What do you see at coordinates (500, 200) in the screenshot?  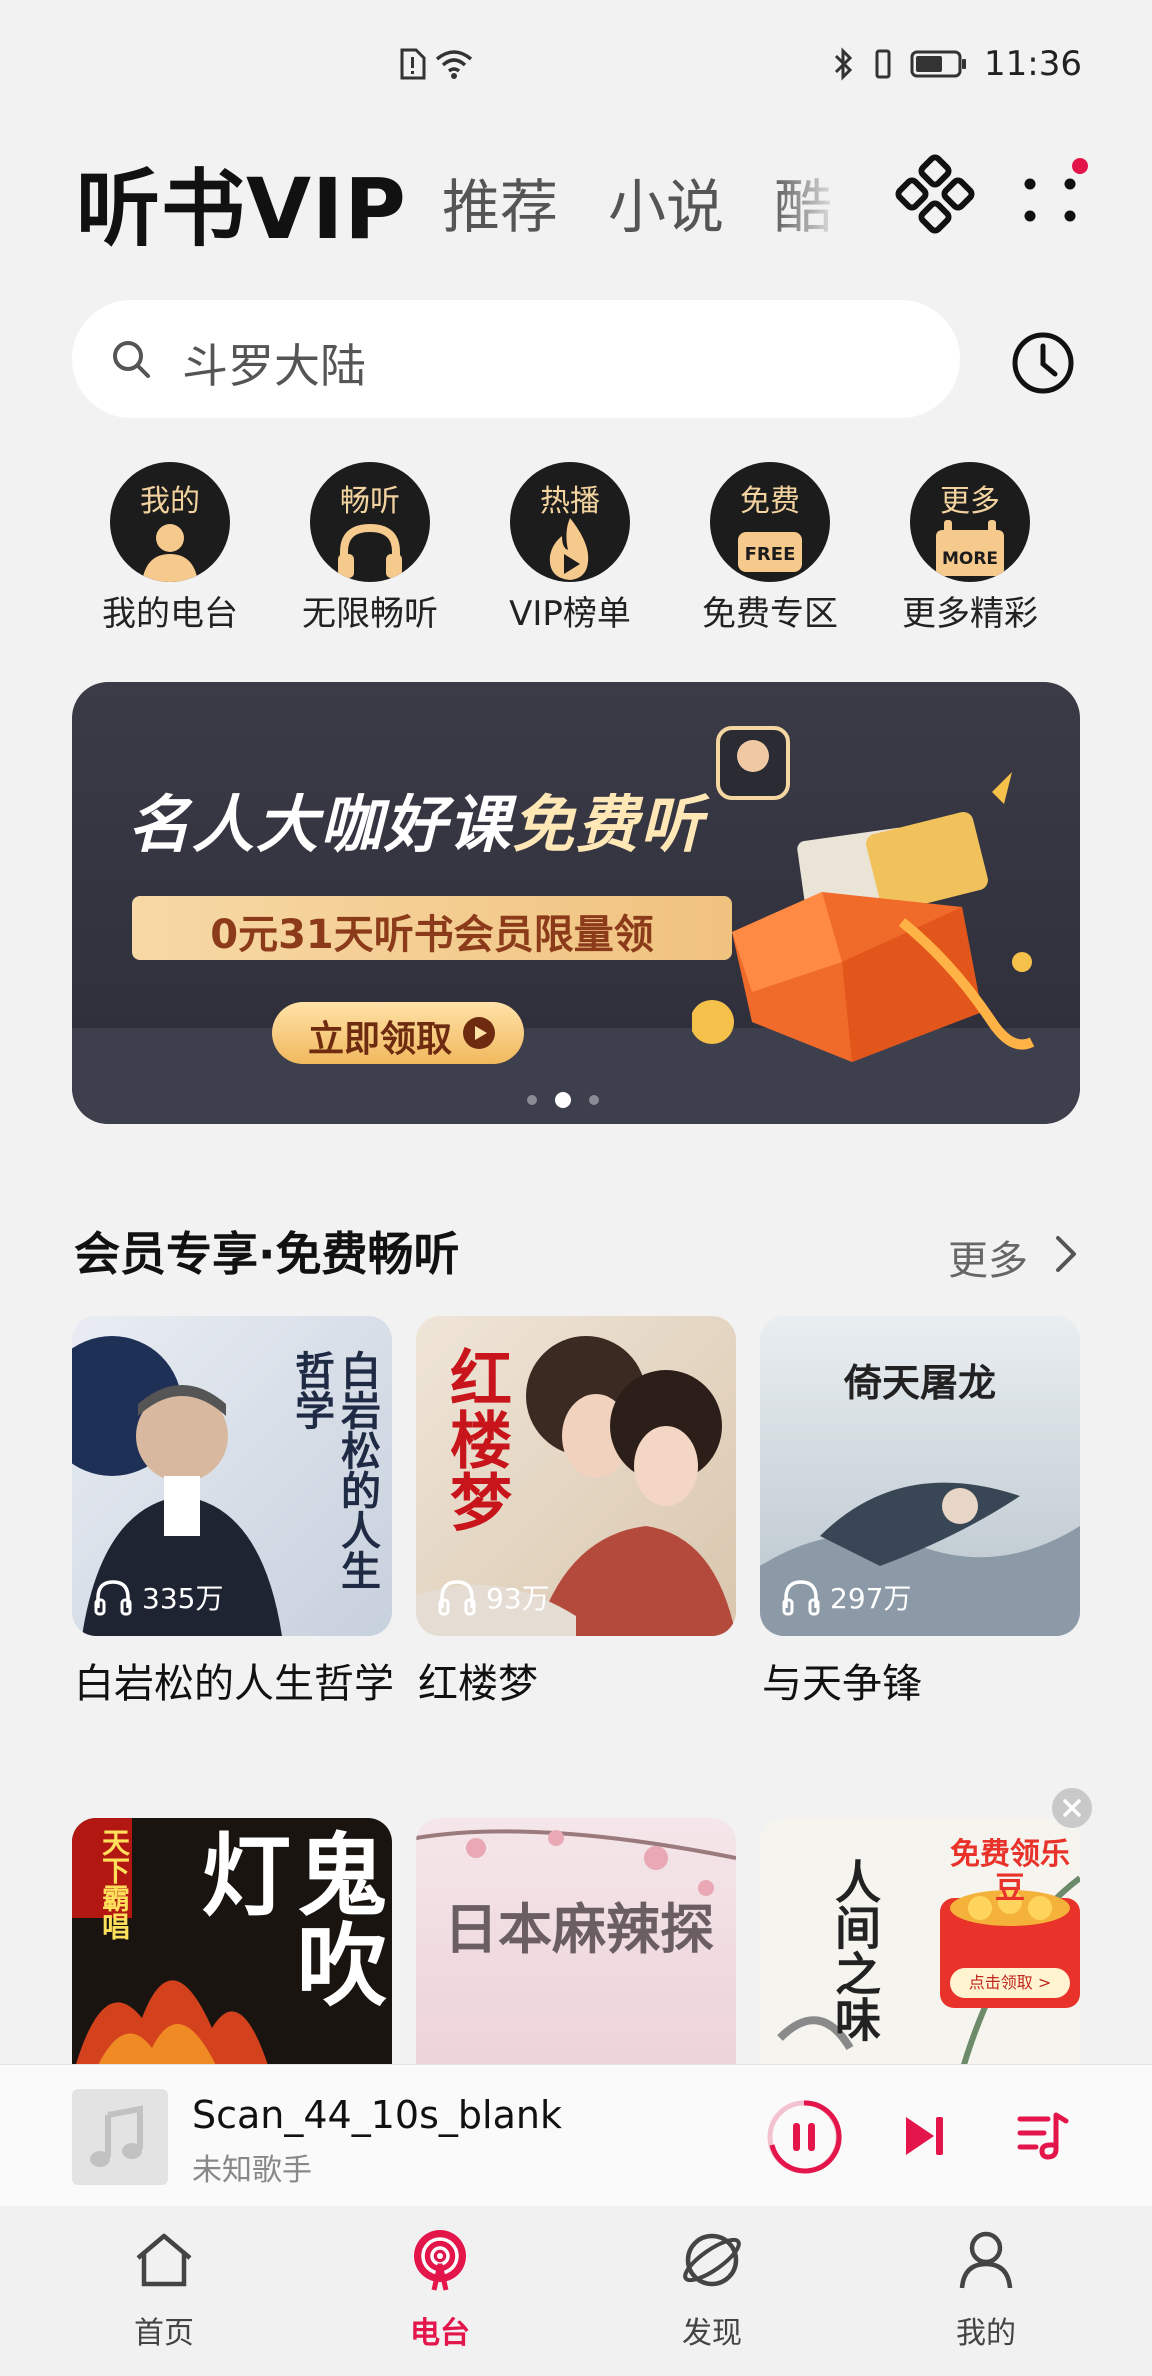 I see `tab-recommend: 推荐` at bounding box center [500, 200].